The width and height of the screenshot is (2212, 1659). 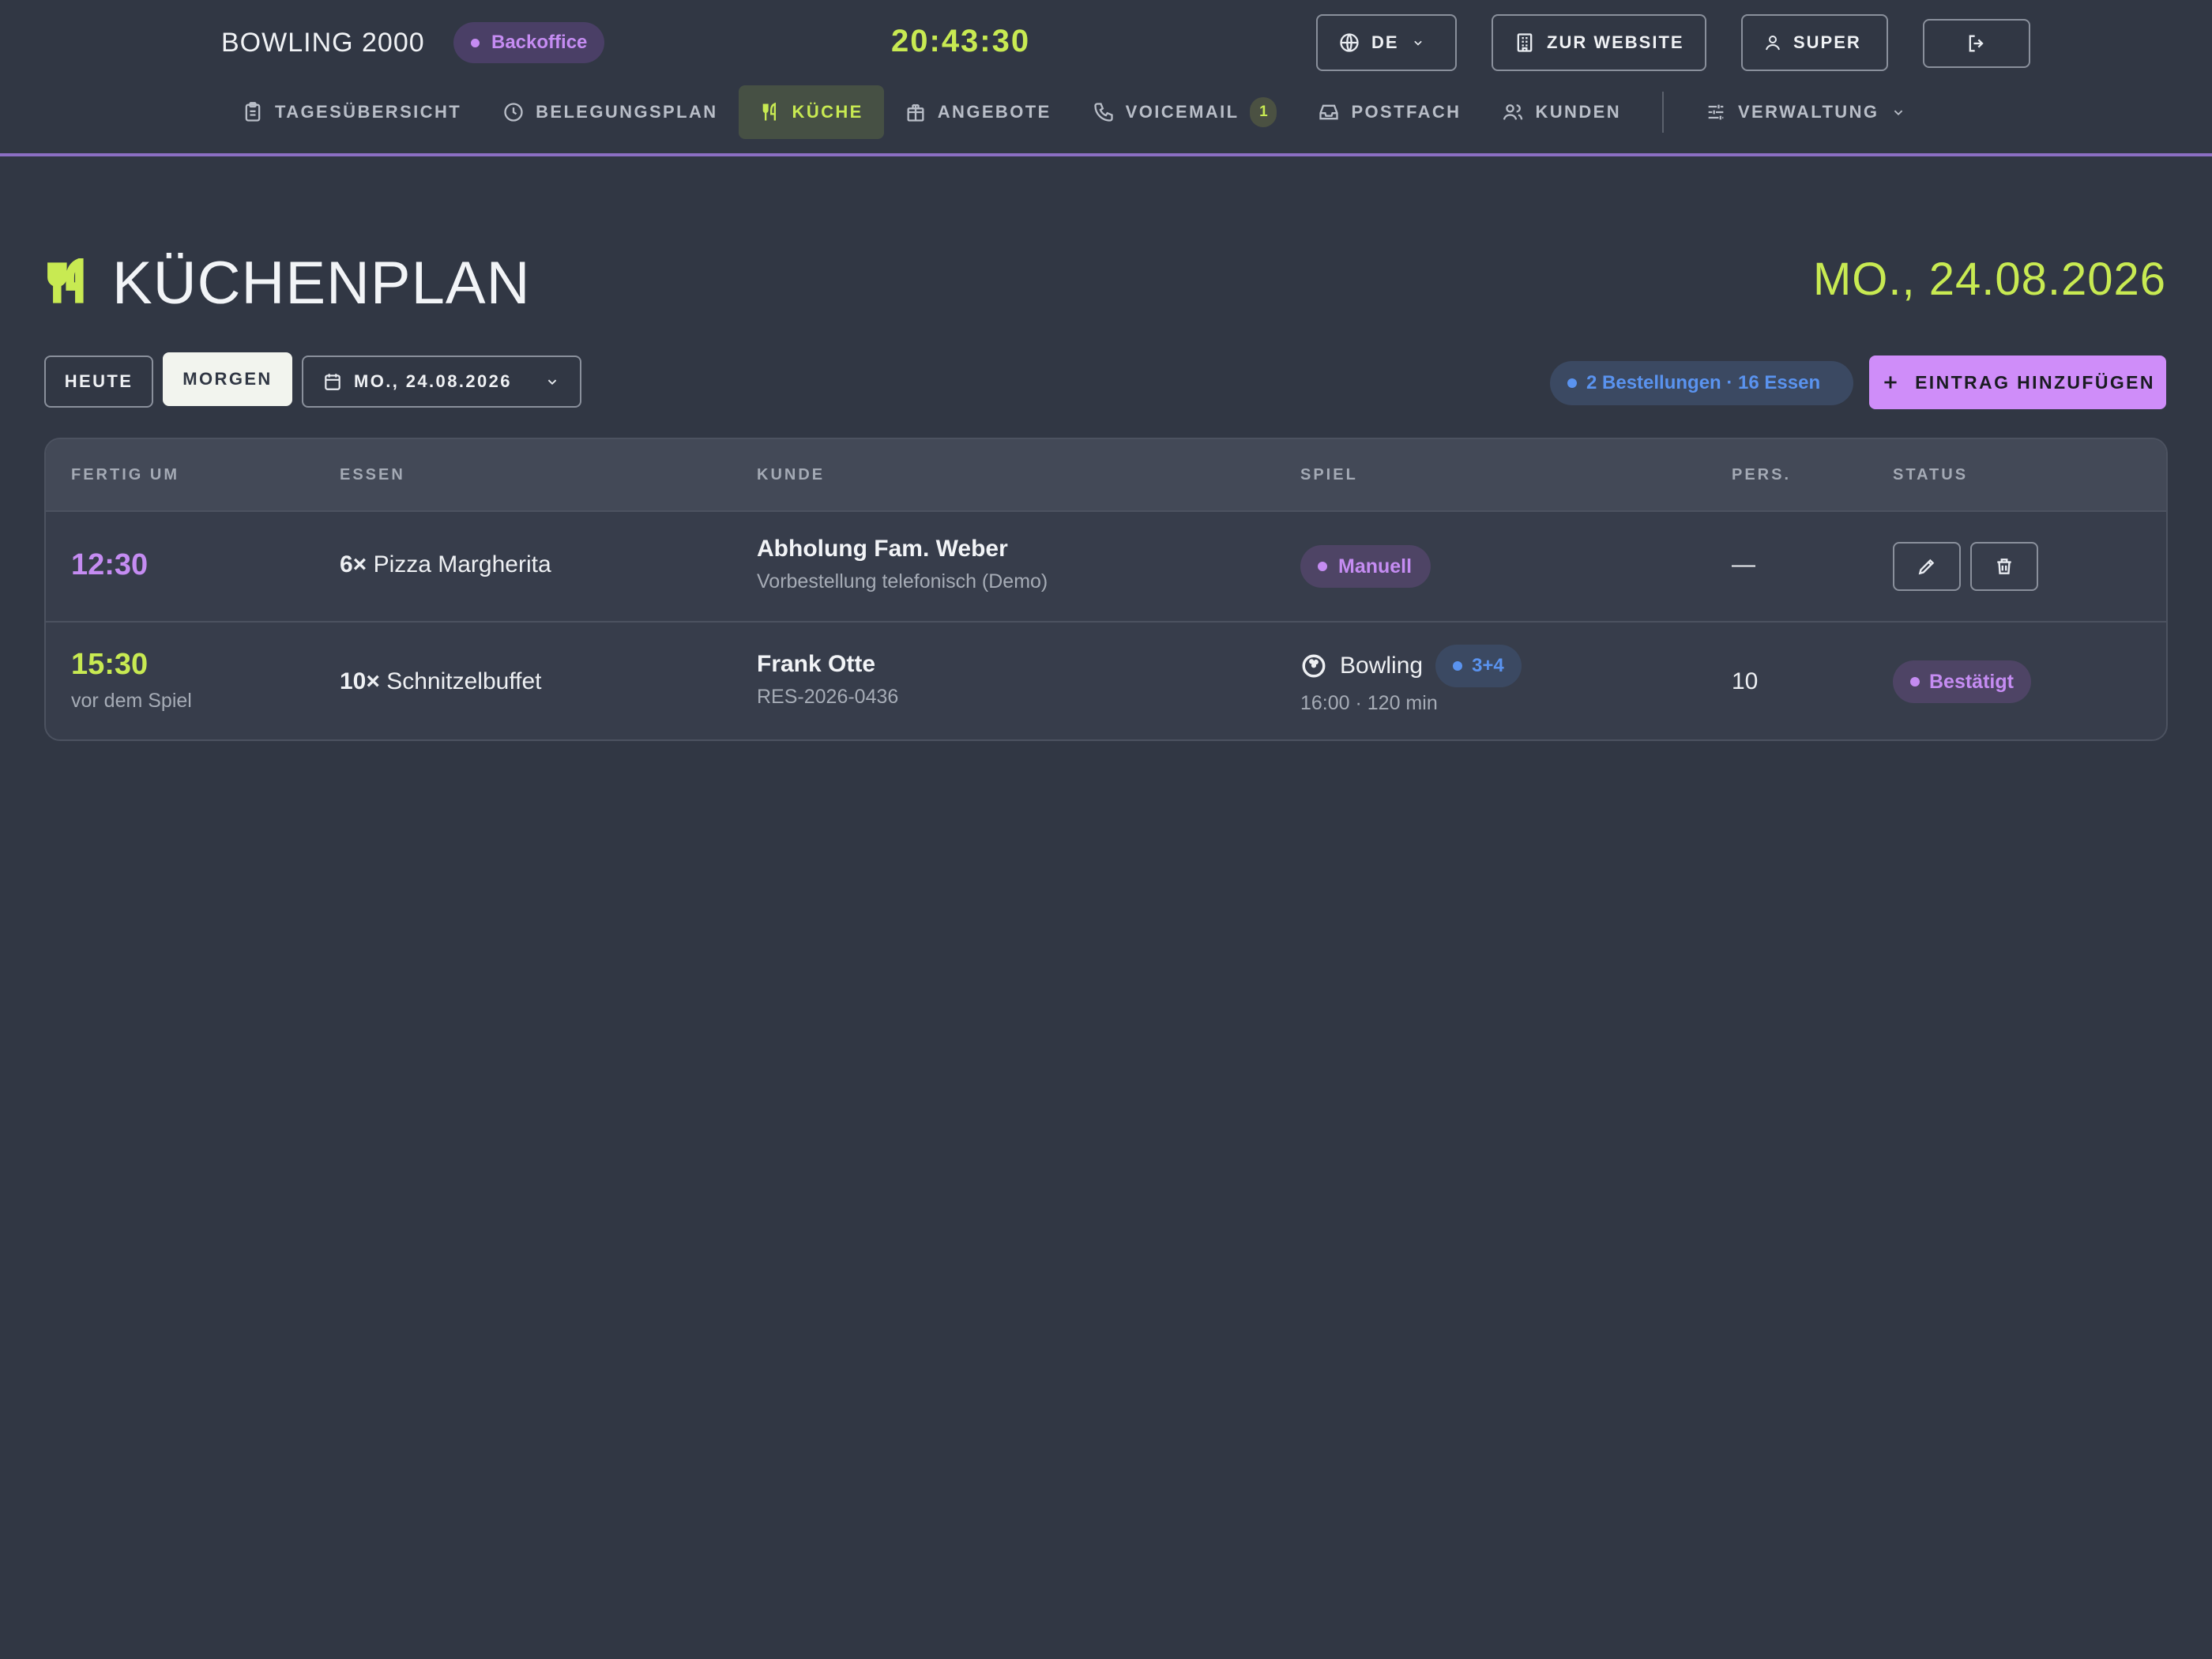 What do you see at coordinates (1762, 474) in the screenshot?
I see `column-header-persons: PERS.` at bounding box center [1762, 474].